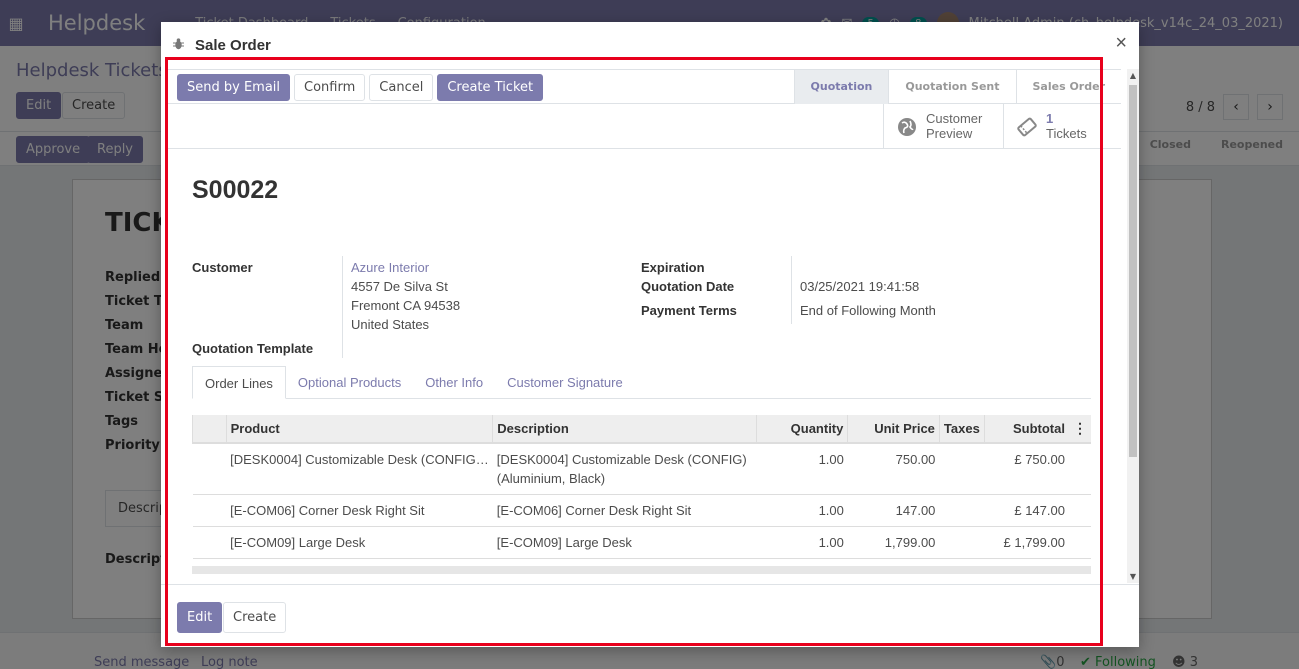 This screenshot has height=669, width=1299. What do you see at coordinates (298, 542) in the screenshot?
I see `line-product: [E-COM09] Large Desk` at bounding box center [298, 542].